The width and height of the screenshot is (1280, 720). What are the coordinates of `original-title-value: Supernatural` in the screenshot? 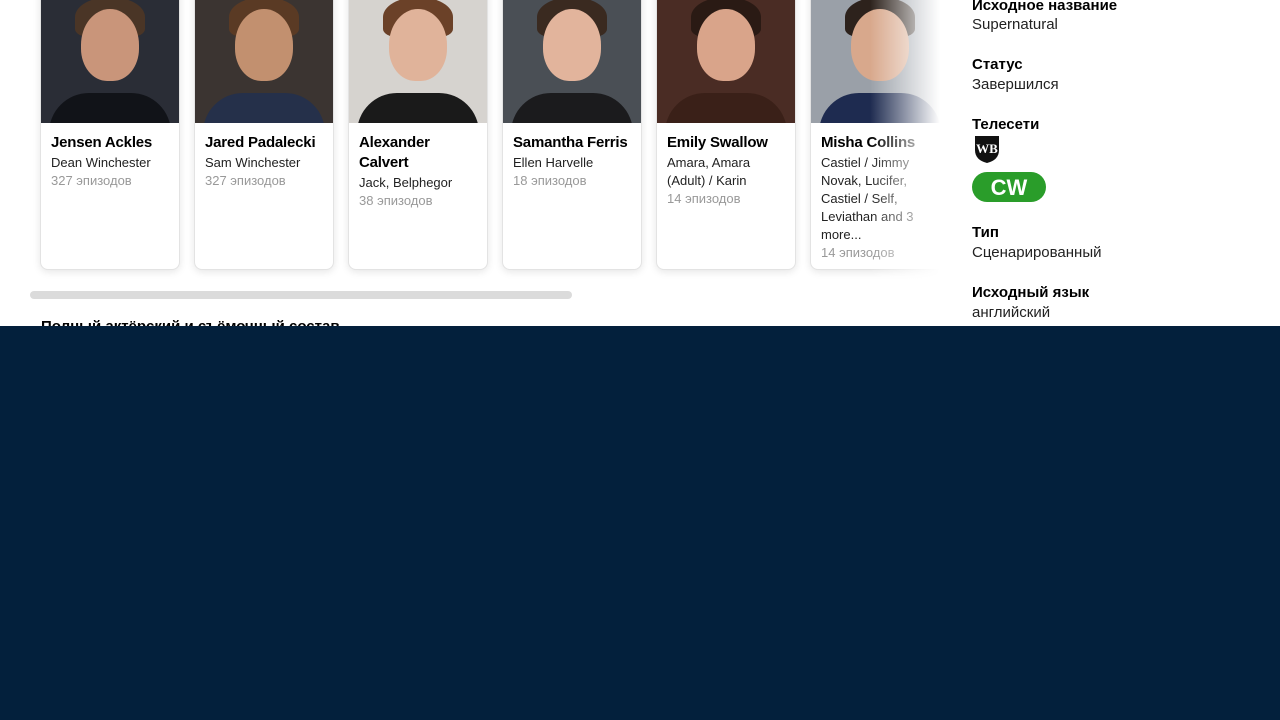 It's located at (1015, 24).